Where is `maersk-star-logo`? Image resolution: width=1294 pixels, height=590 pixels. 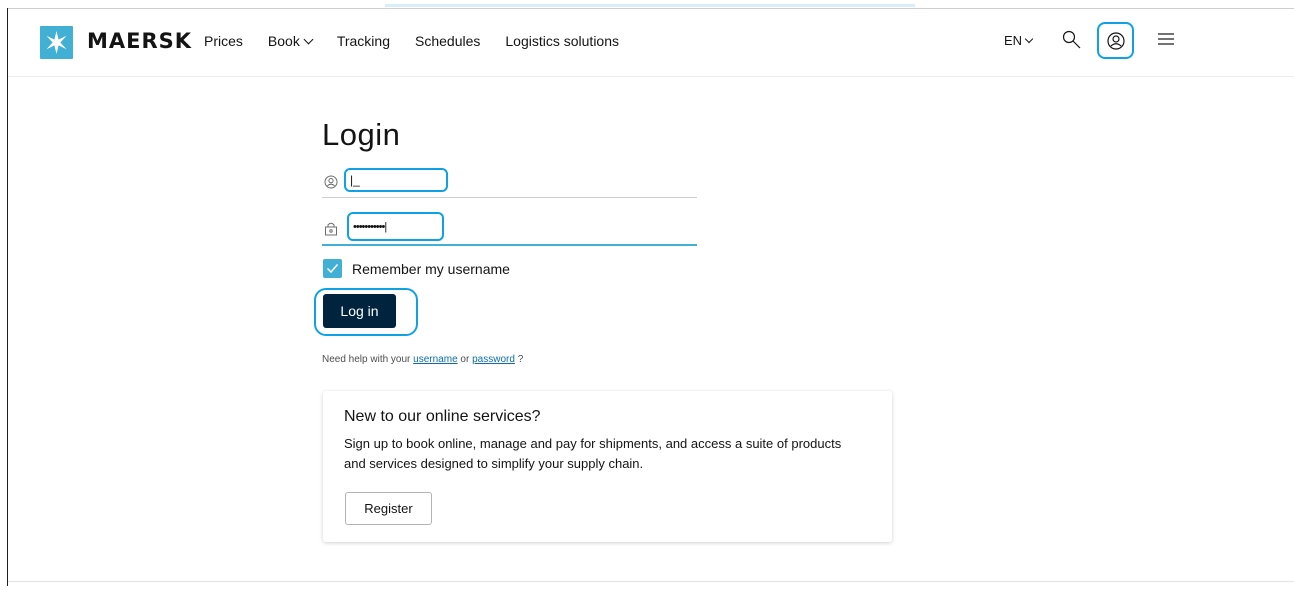
maersk-star-logo is located at coordinates (56, 42).